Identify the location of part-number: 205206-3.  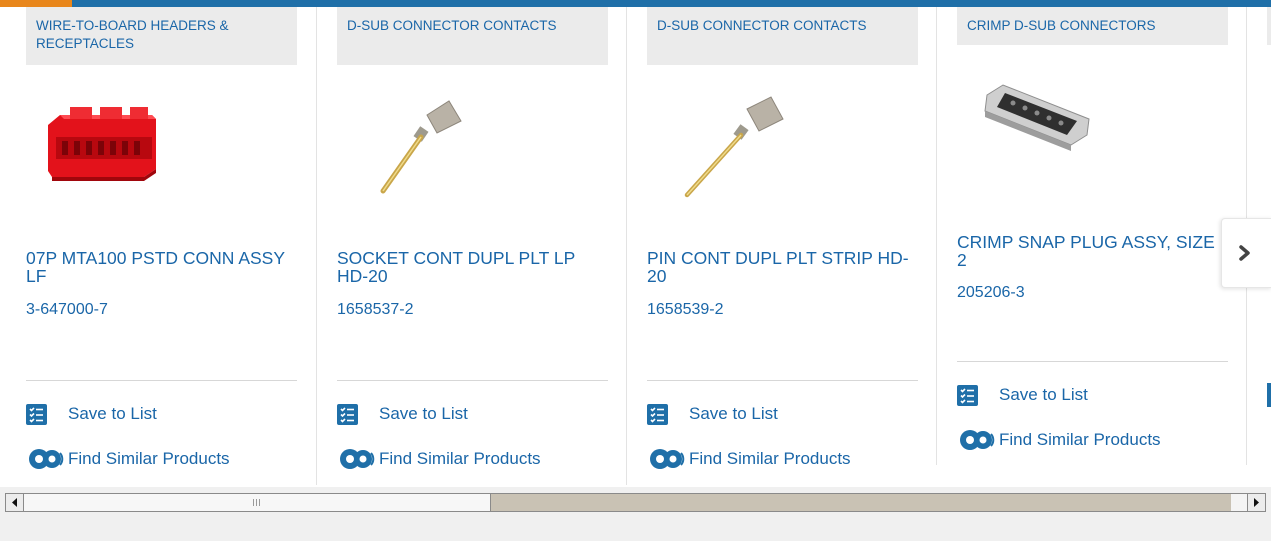
(991, 293).